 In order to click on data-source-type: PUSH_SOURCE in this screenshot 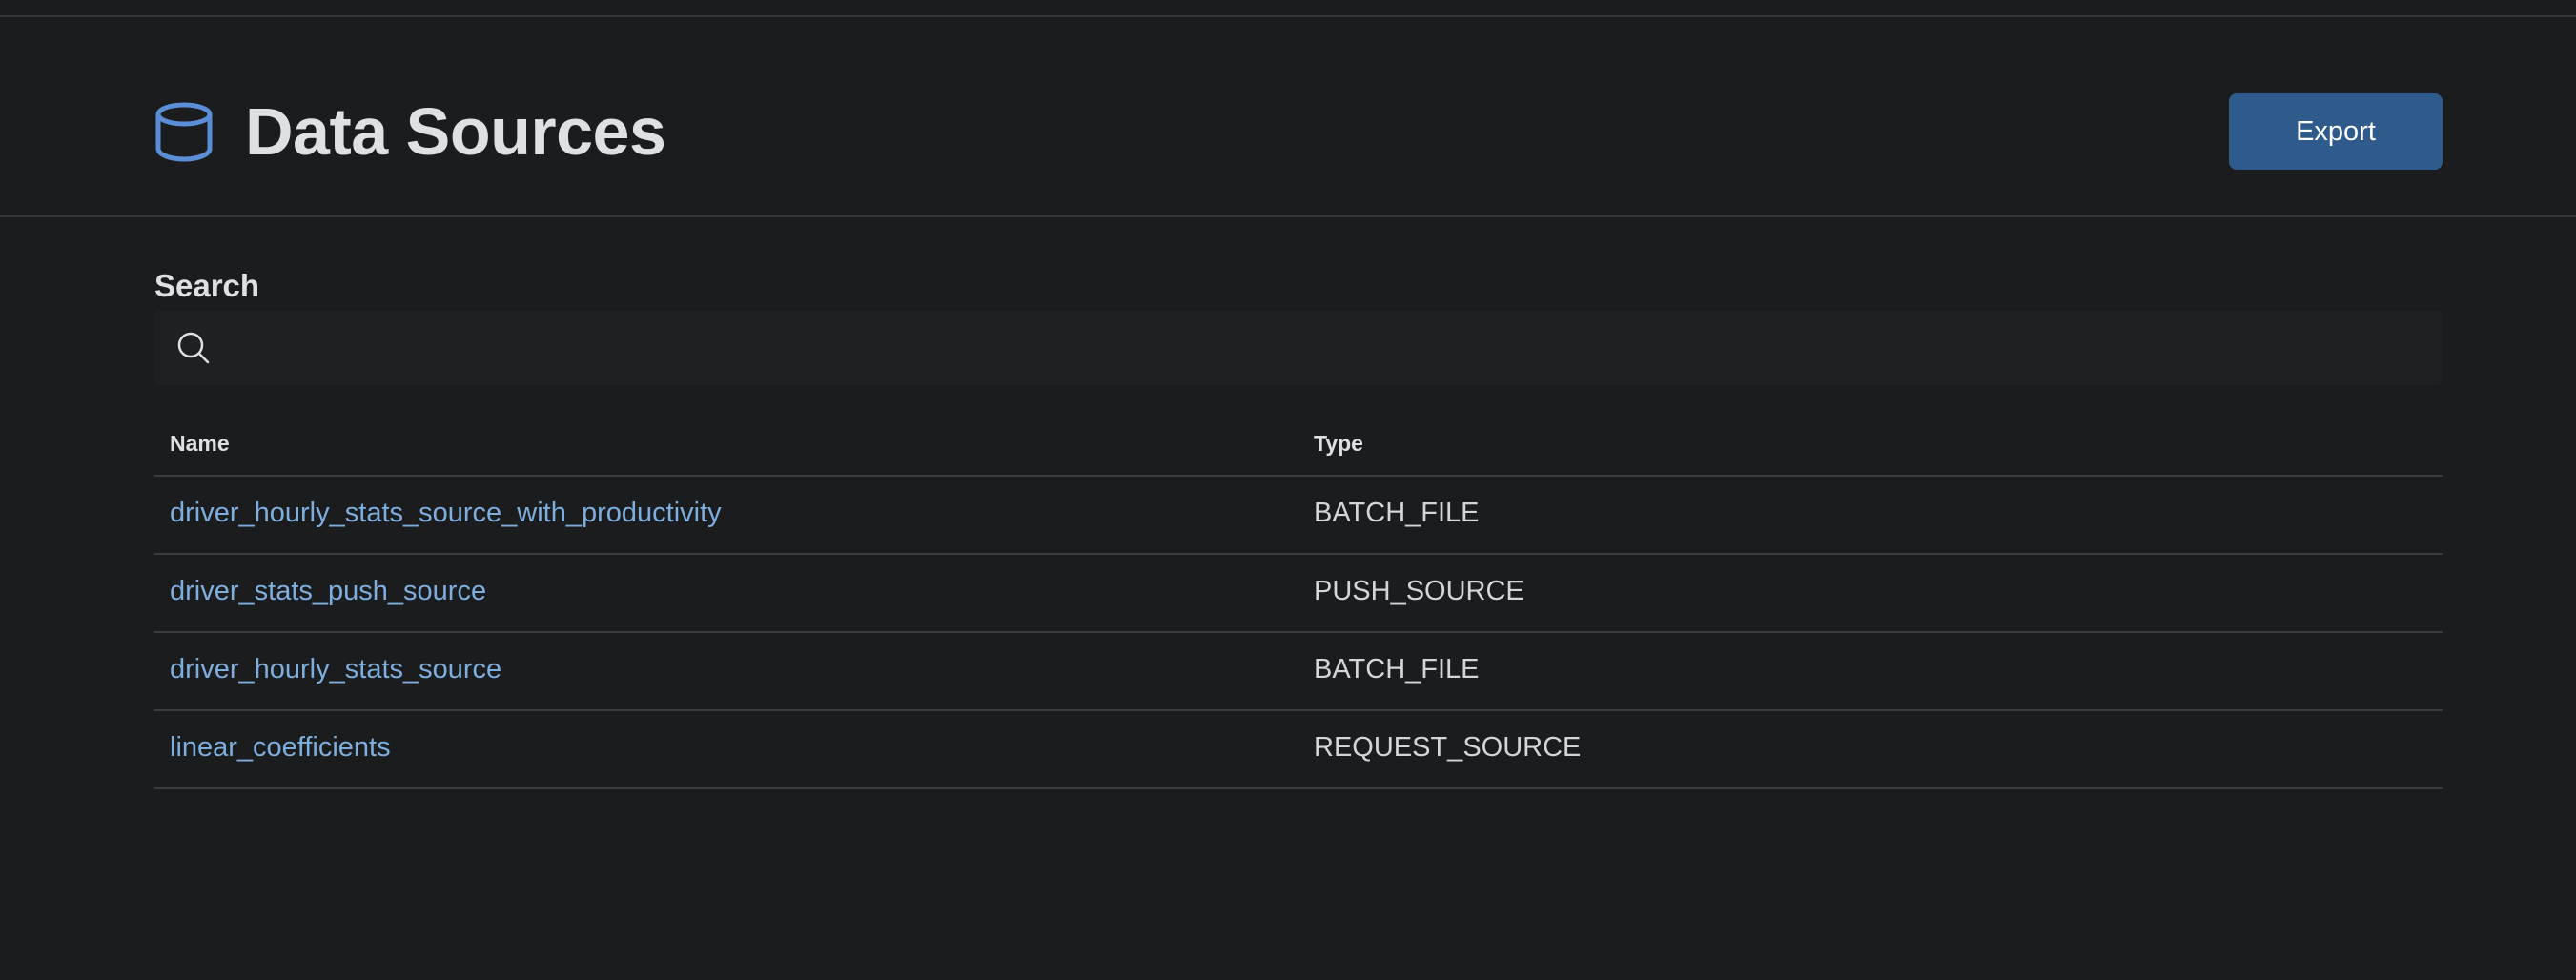, I will do `click(1419, 591)`.